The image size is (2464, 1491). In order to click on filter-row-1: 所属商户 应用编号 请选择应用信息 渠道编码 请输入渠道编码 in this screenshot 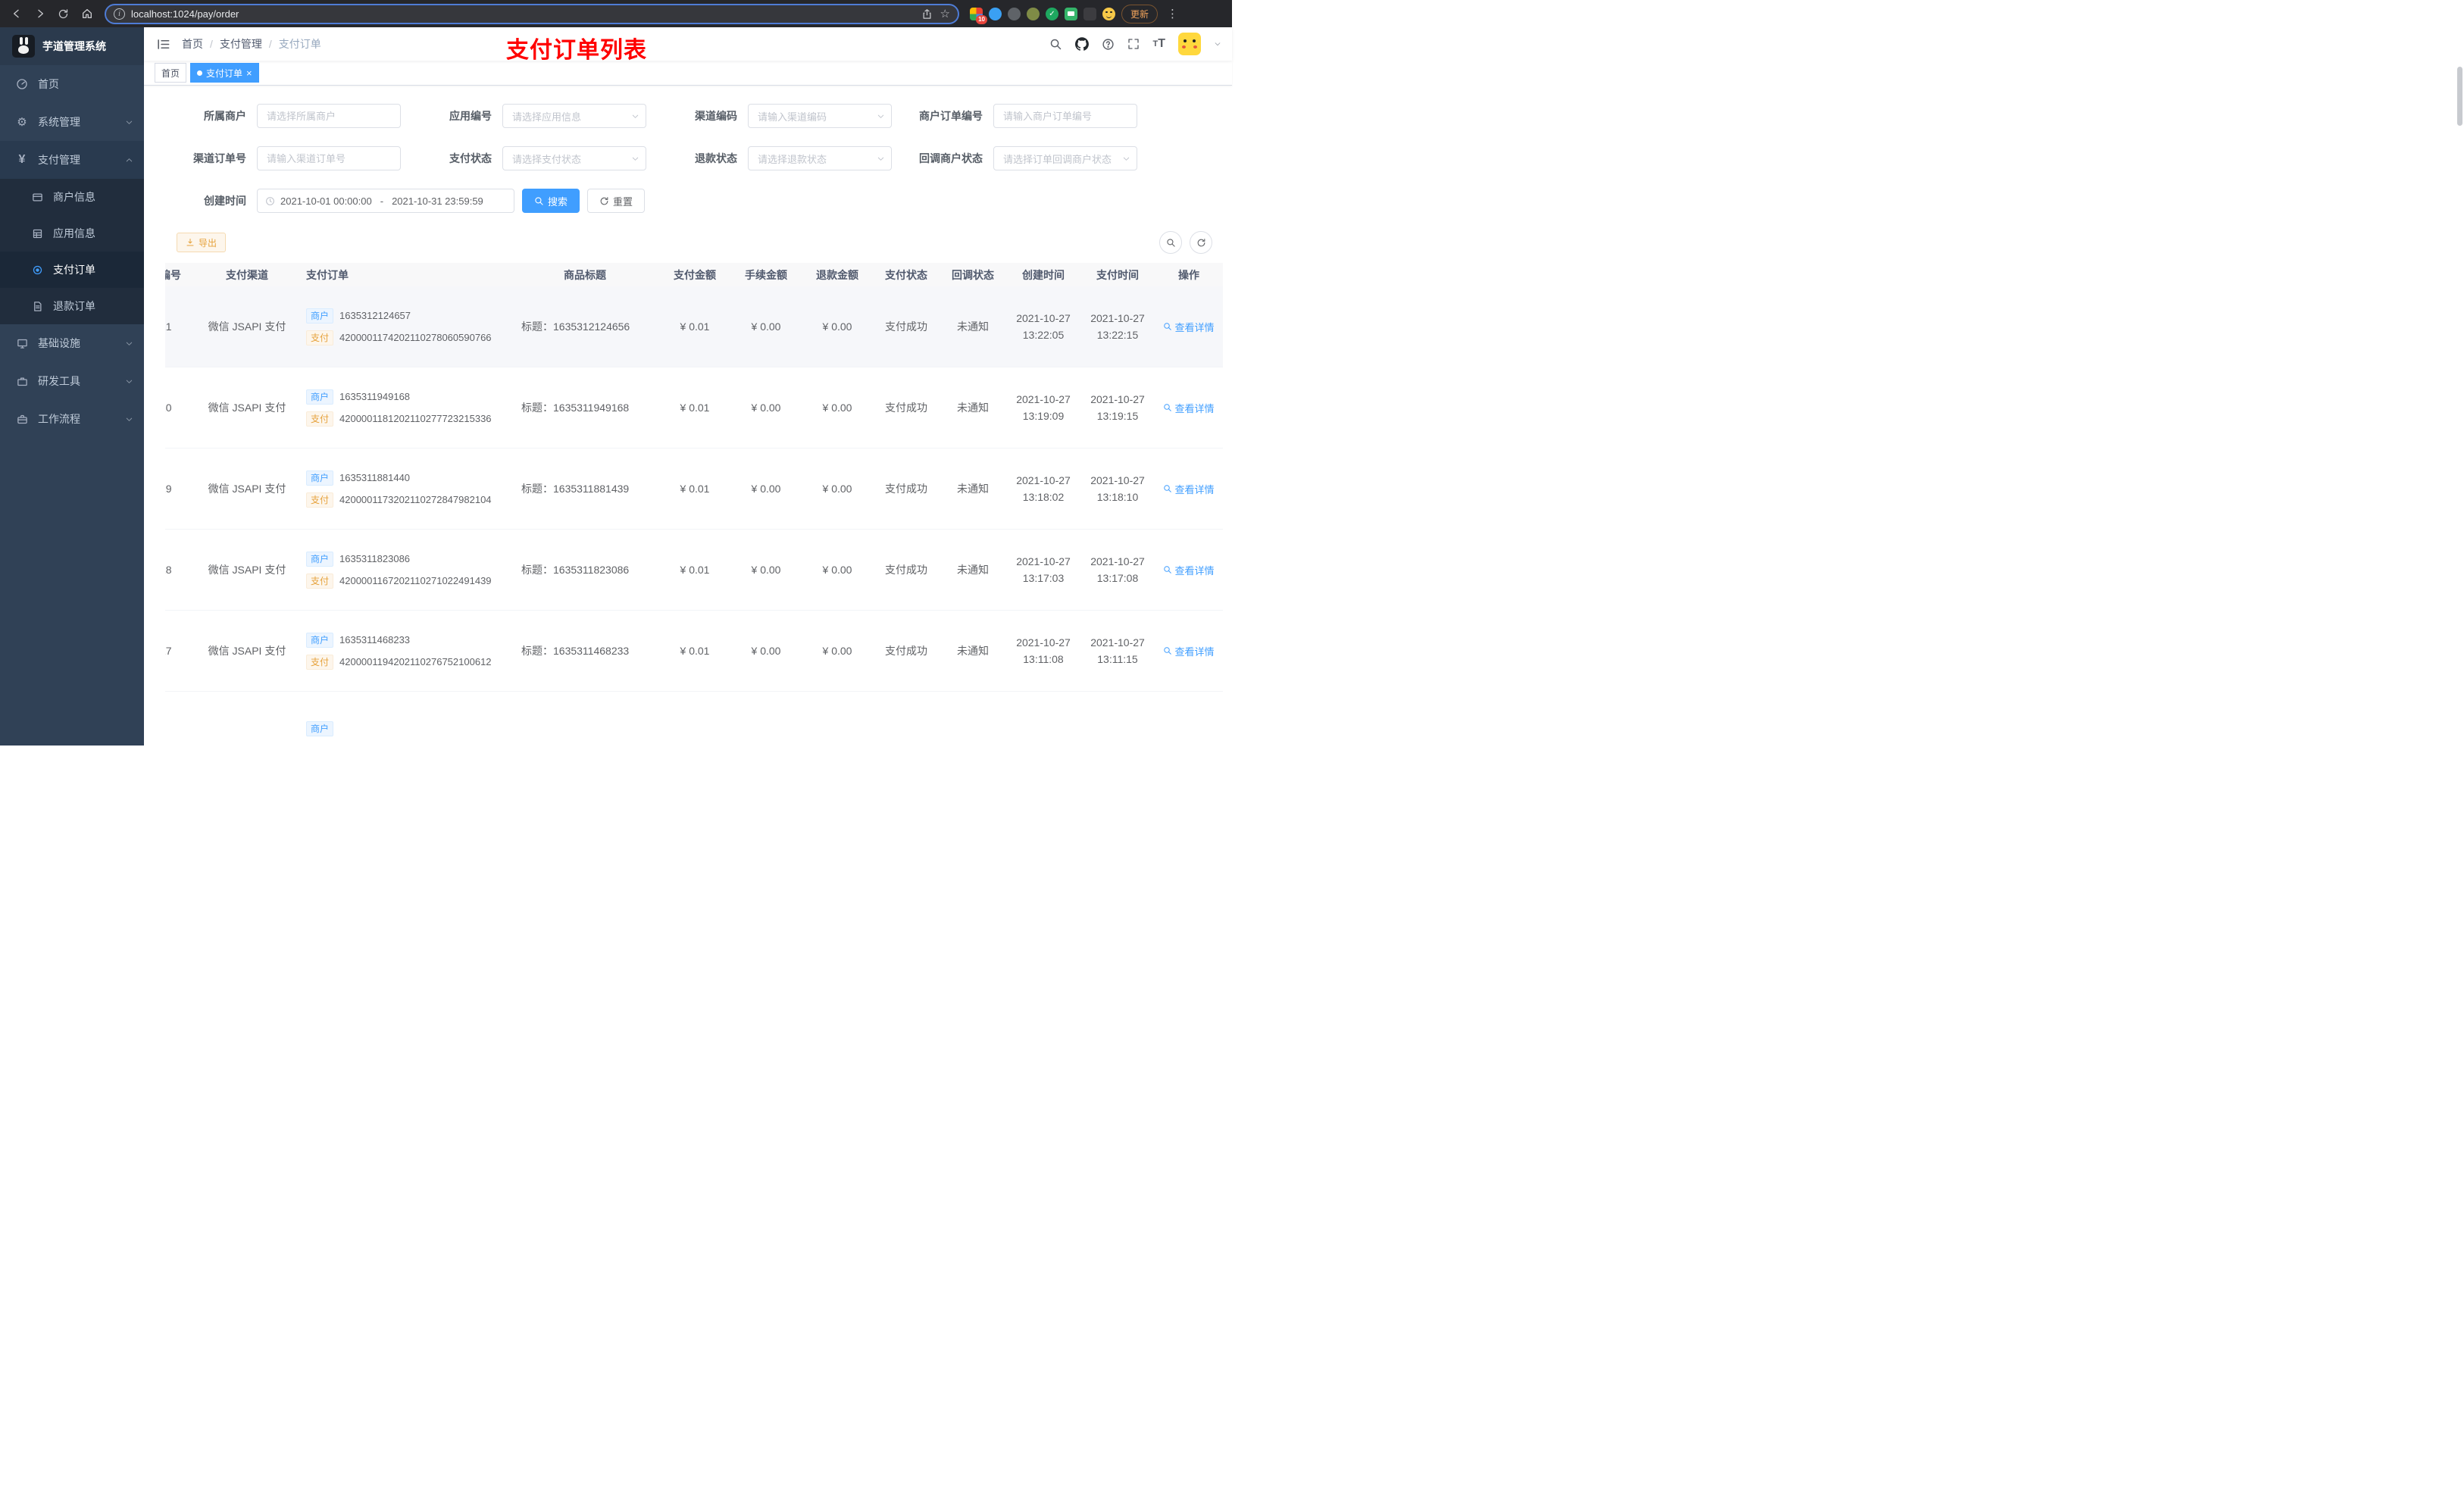, I will do `click(704, 116)`.